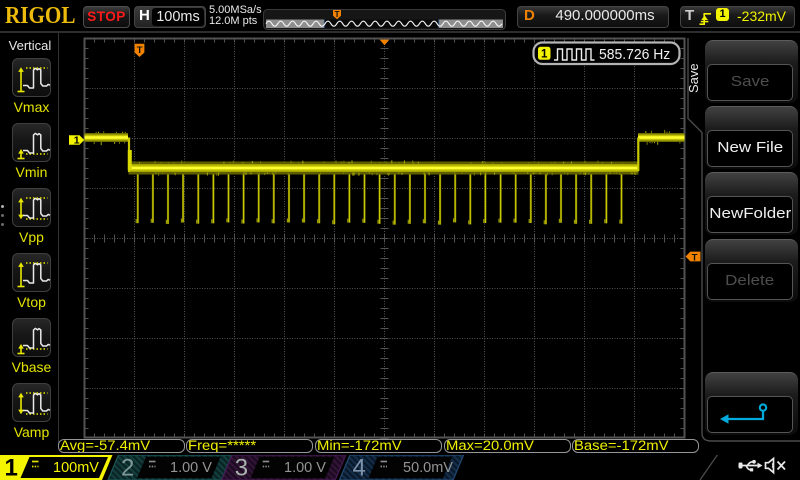  I want to click on svg-text: 2, so click(127, 467).